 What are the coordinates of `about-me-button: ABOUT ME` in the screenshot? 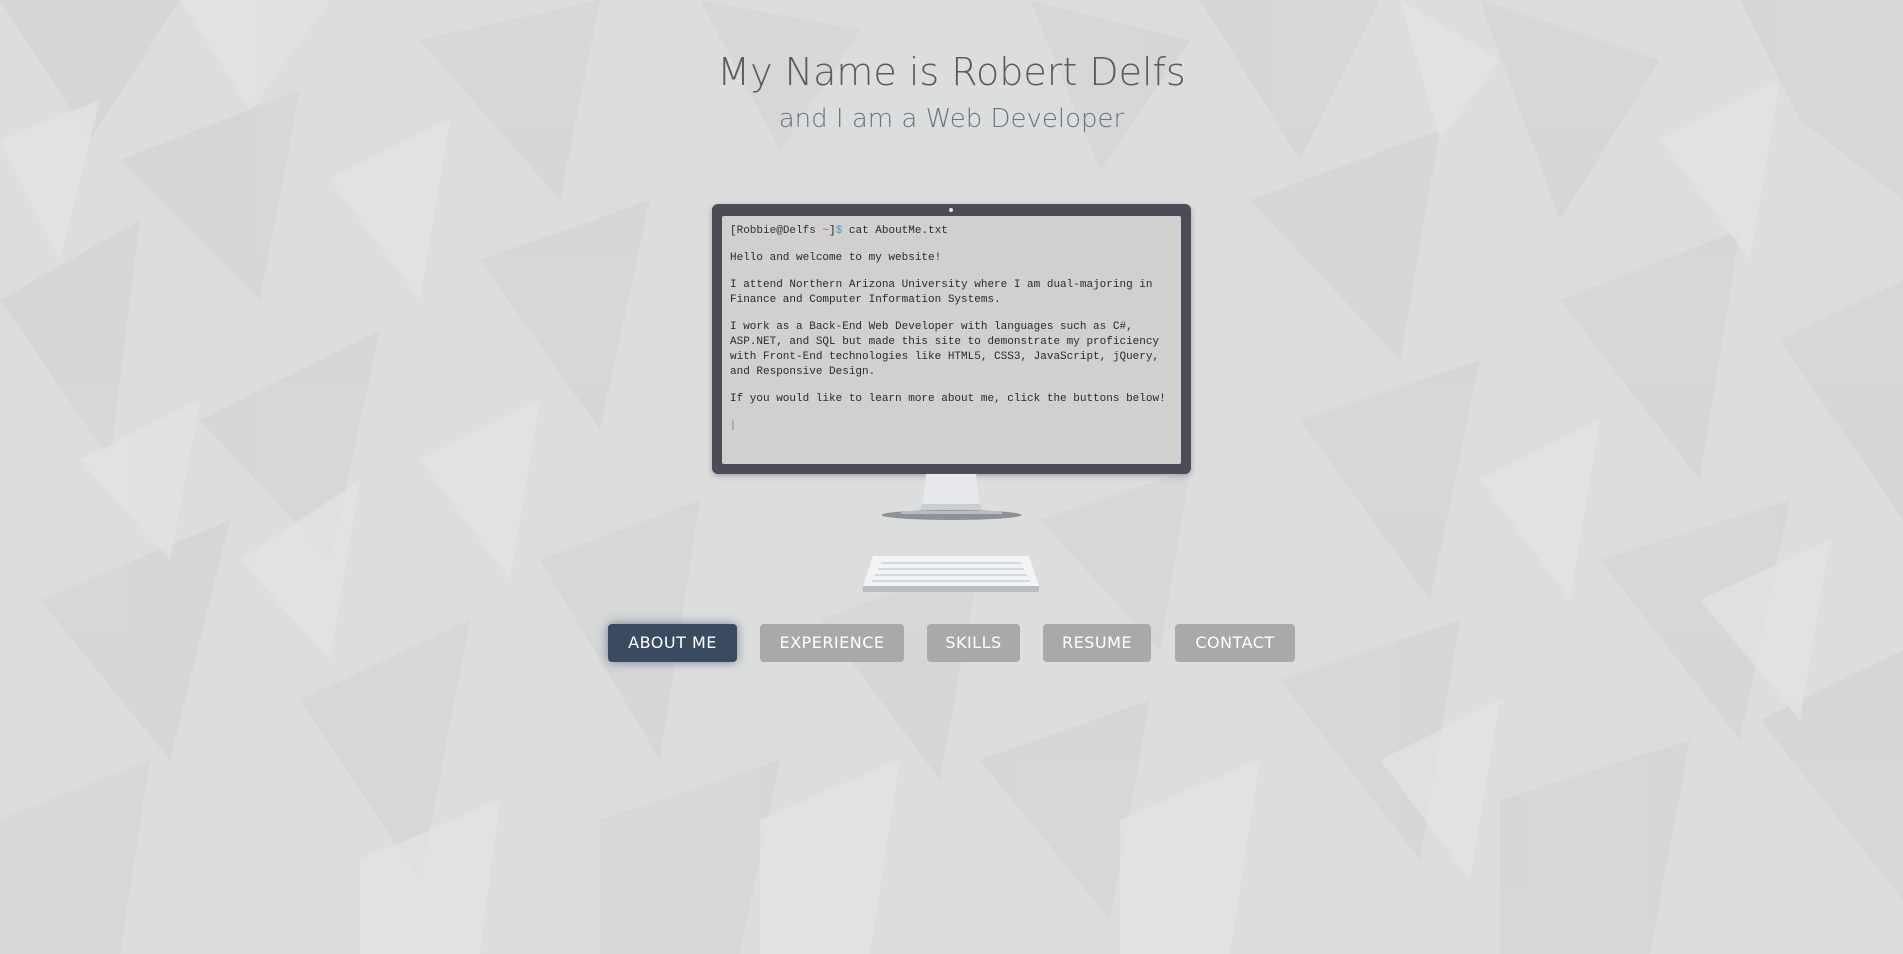 It's located at (672, 643).